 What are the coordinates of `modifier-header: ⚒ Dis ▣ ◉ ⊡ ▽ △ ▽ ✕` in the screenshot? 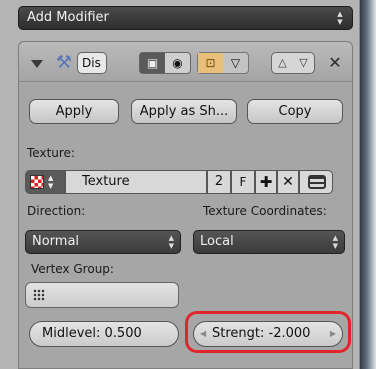 It's located at (185, 62).